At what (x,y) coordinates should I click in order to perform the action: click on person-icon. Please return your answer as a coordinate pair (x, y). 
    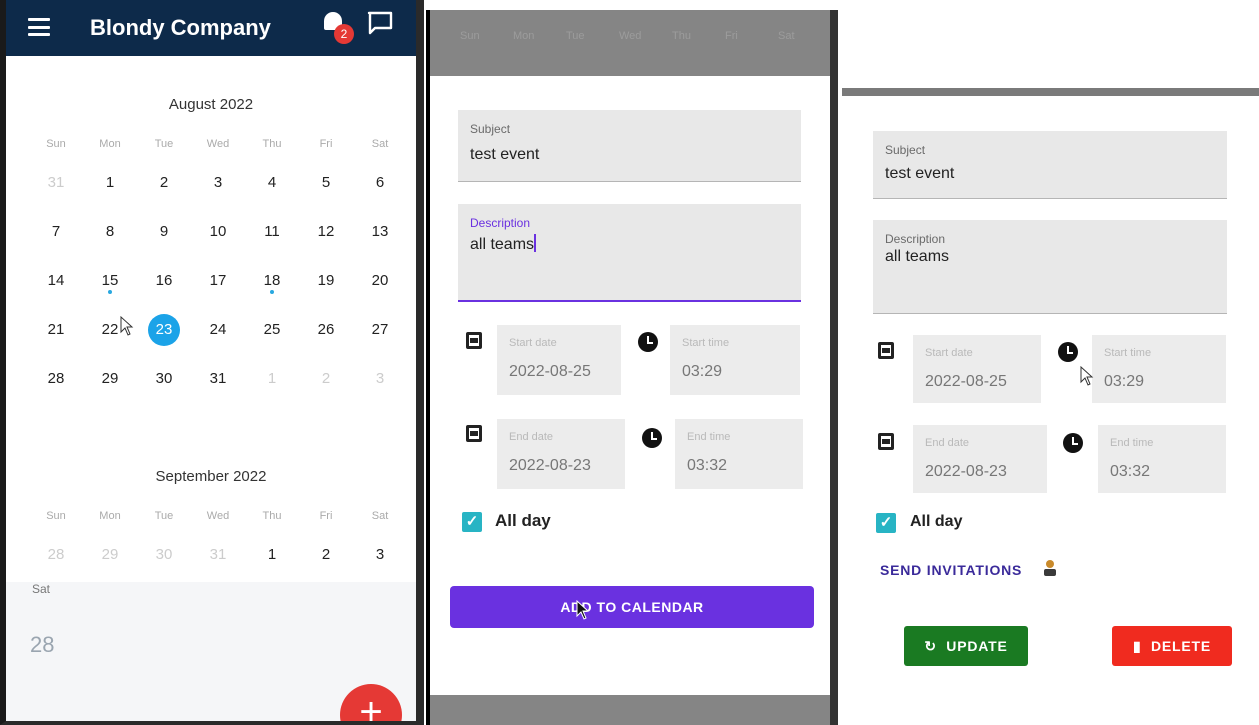
    Looking at the image, I should click on (1050, 568).